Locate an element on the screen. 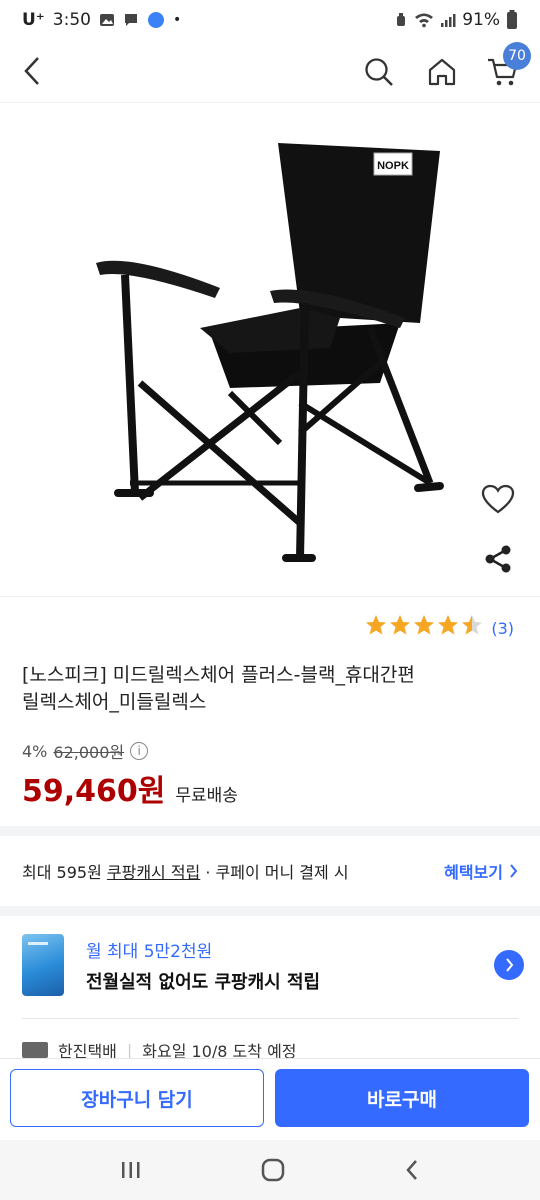 This screenshot has height=1200, width=540. shipping-label: 무료배송 is located at coordinates (206, 796).